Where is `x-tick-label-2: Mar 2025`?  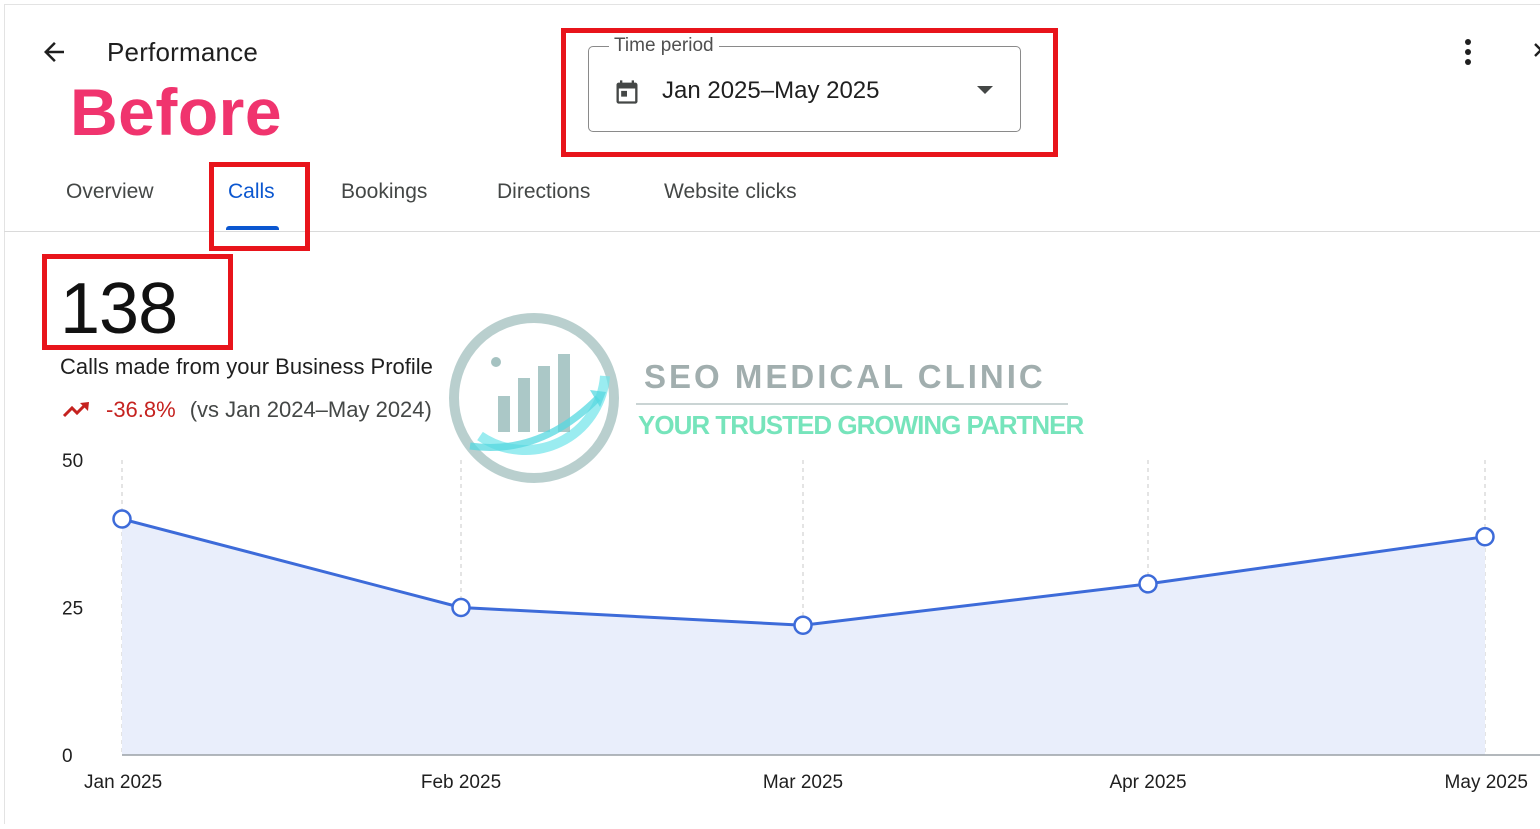 x-tick-label-2: Mar 2025 is located at coordinates (803, 782).